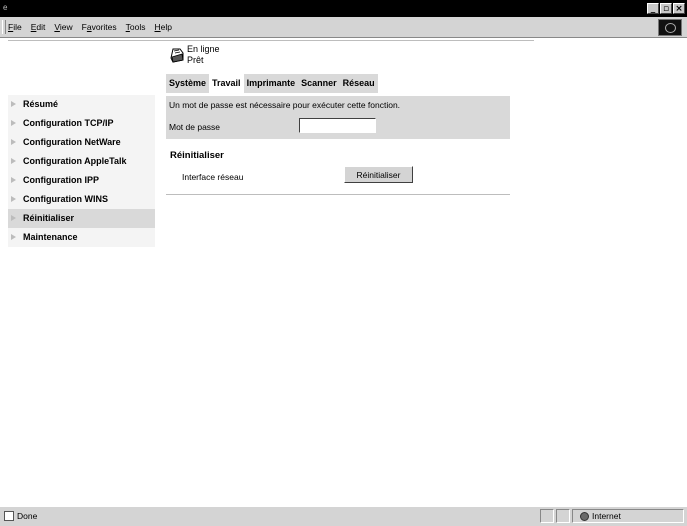 The image size is (687, 526). What do you see at coordinates (195, 127) in the screenshot?
I see `password-label: Mot de passe` at bounding box center [195, 127].